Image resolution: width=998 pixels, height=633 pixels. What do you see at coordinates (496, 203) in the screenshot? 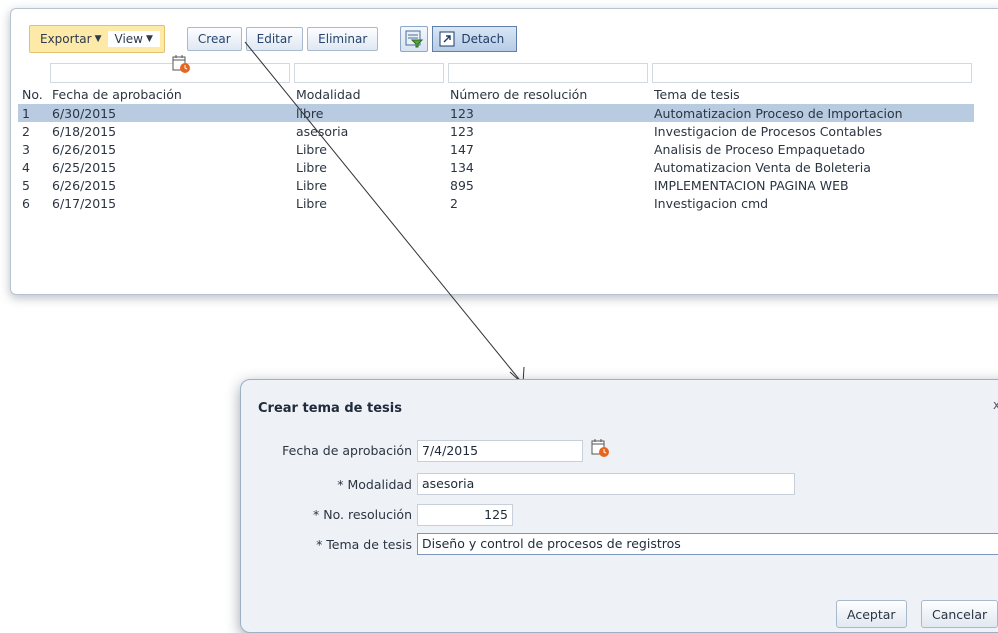
I see `table-row: 6 6/17/2015 Libre 2 Investigacion cmd` at bounding box center [496, 203].